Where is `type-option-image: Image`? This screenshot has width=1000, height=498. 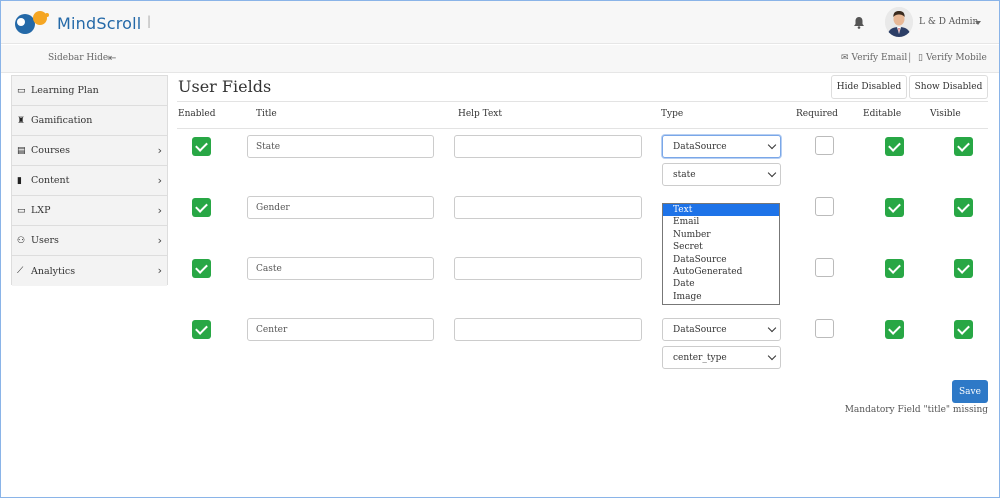
type-option-image: Image is located at coordinates (721, 297).